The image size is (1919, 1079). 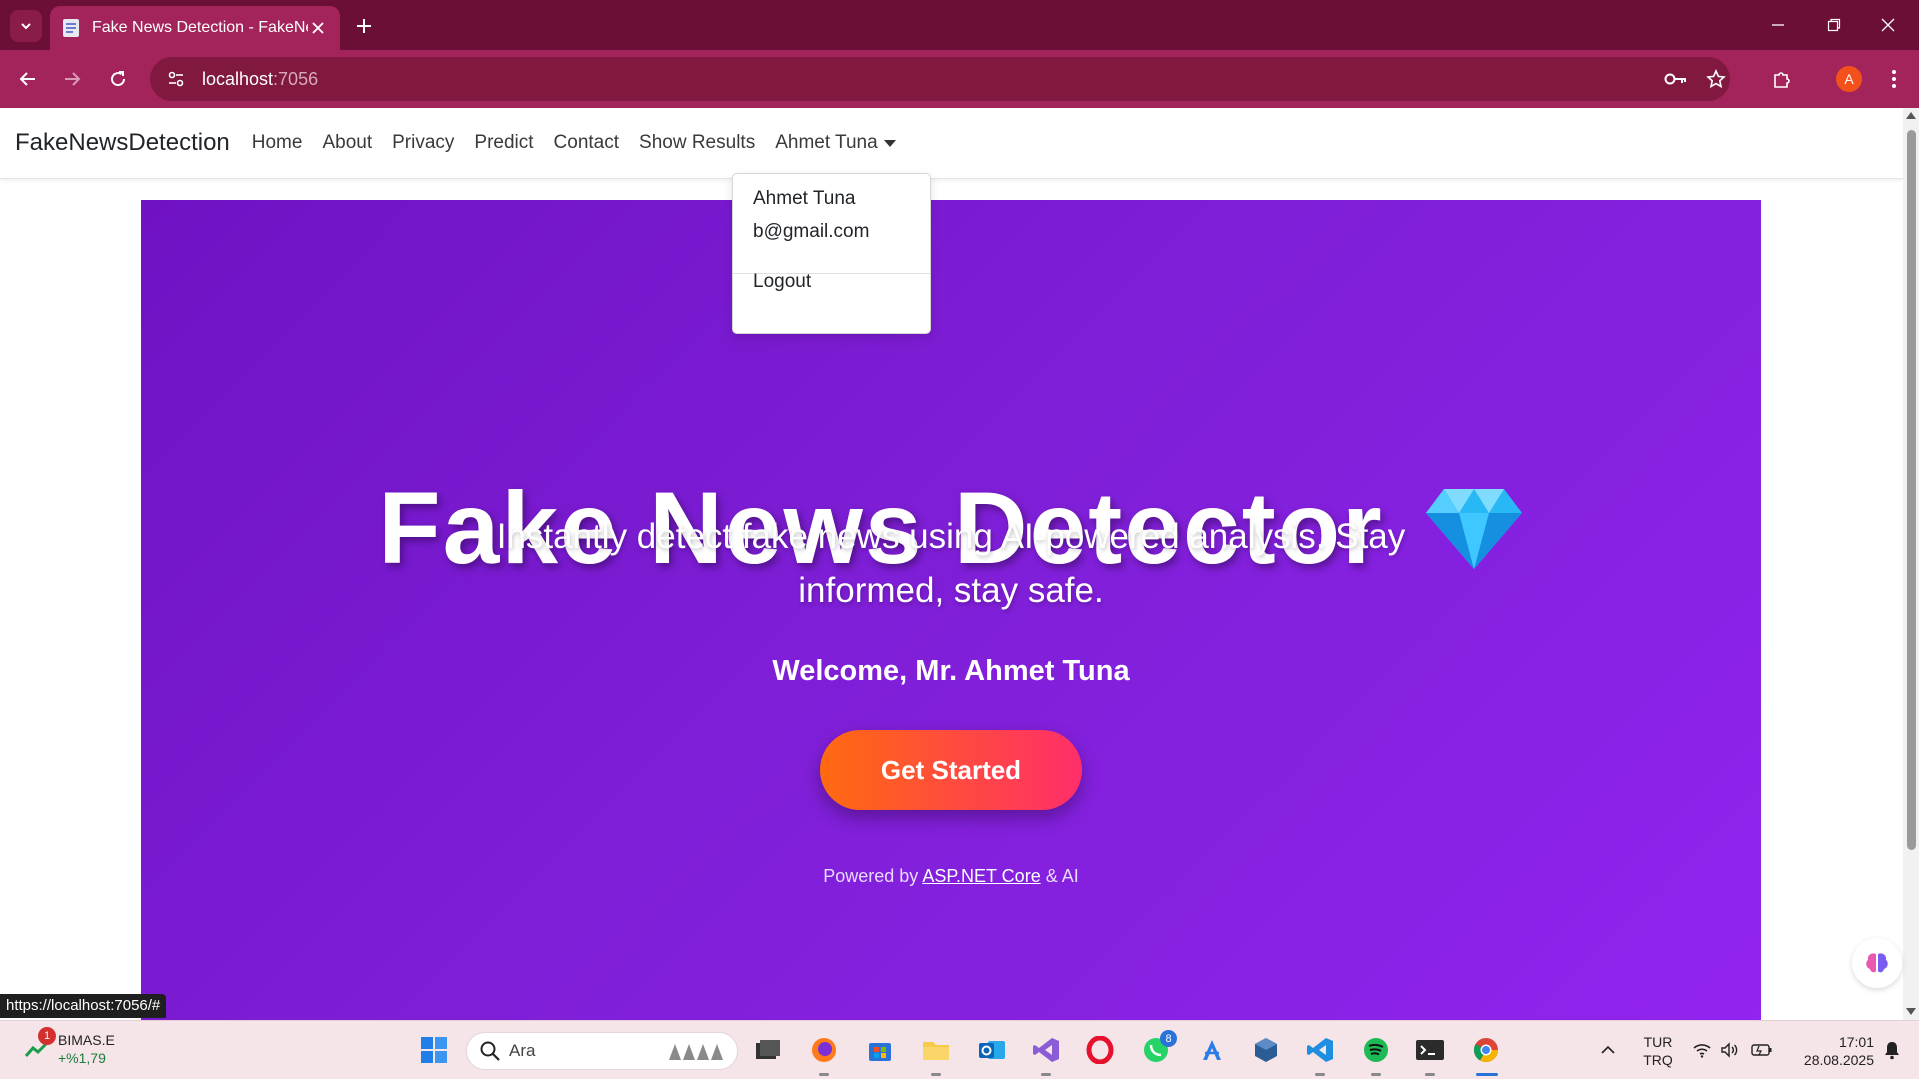 I want to click on tab-search-button, so click(x=26, y=26).